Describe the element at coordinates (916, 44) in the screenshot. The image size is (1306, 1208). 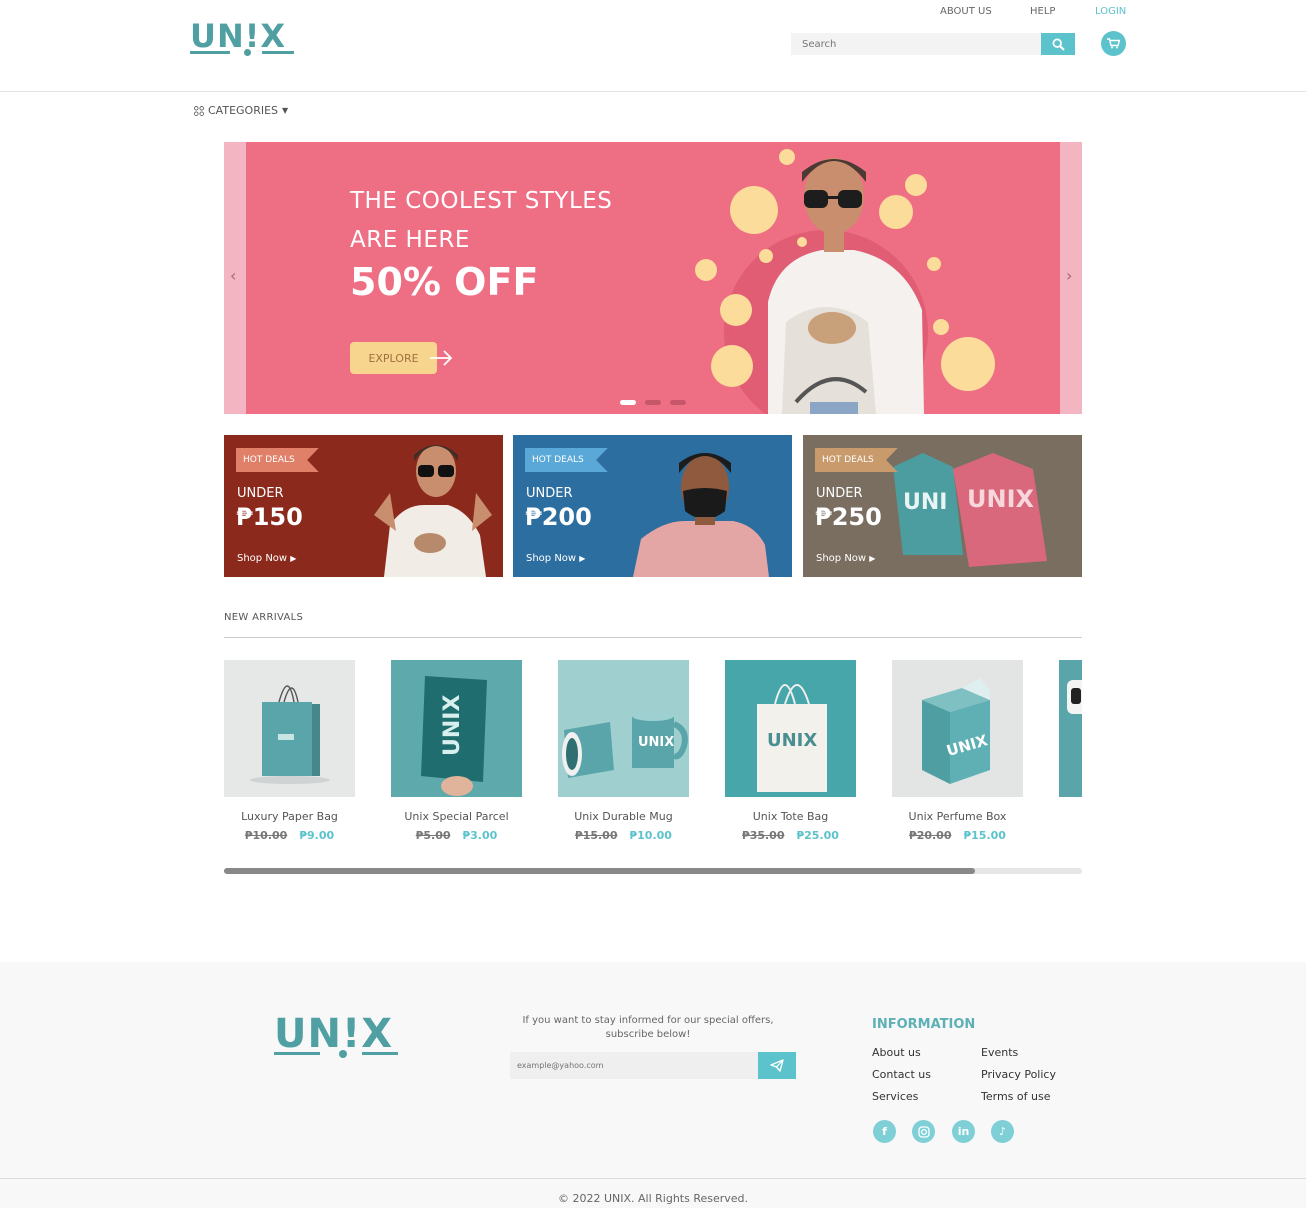
I see `search-input` at that location.